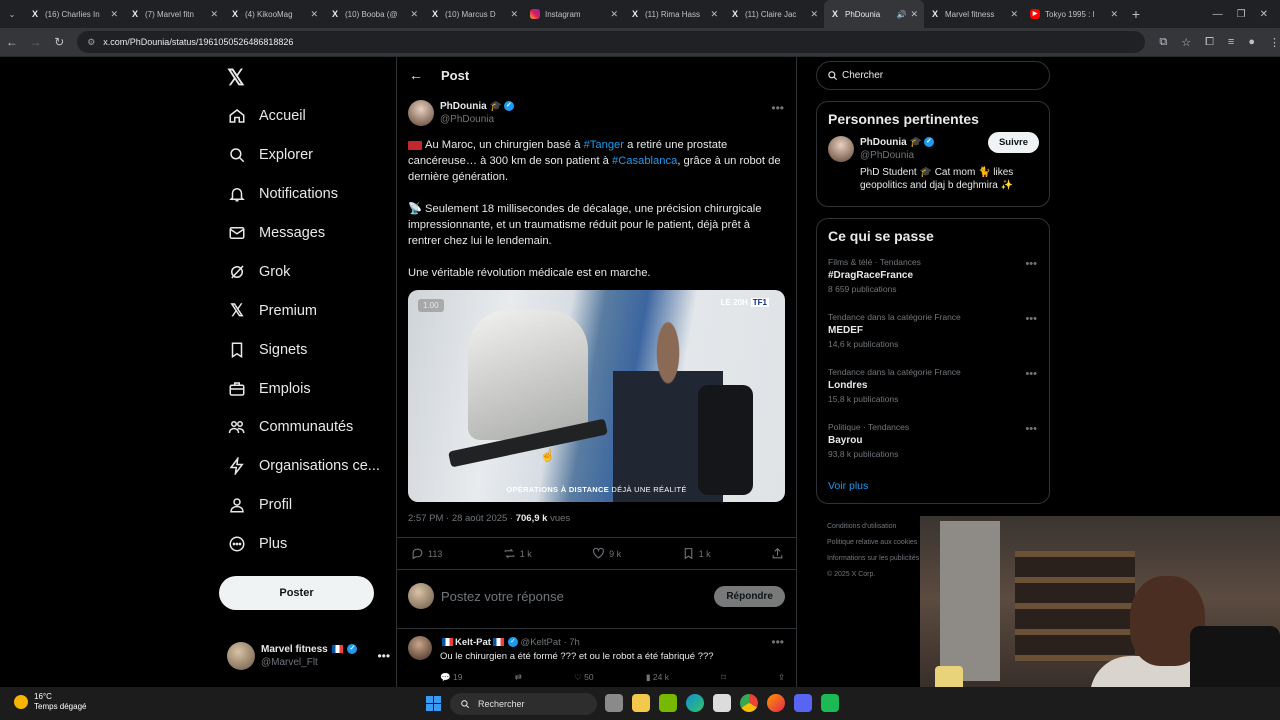  What do you see at coordinates (774, 14) in the screenshot?
I see `browser-tab: X (11) Claire Jac ✕` at bounding box center [774, 14].